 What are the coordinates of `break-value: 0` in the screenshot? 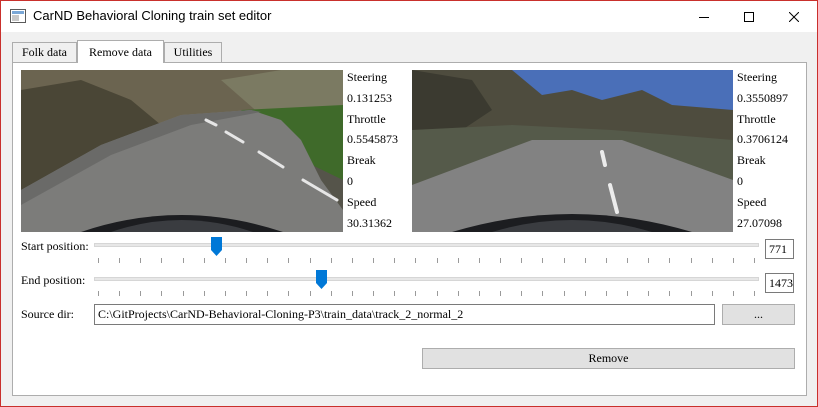 It's located at (350, 180).